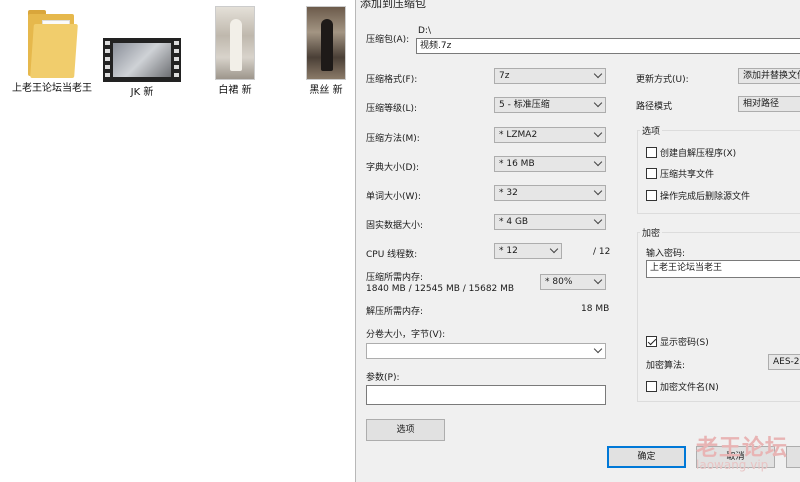  What do you see at coordinates (395, 226) in the screenshot?
I see `solid-label: 固实数据大小:` at bounding box center [395, 226].